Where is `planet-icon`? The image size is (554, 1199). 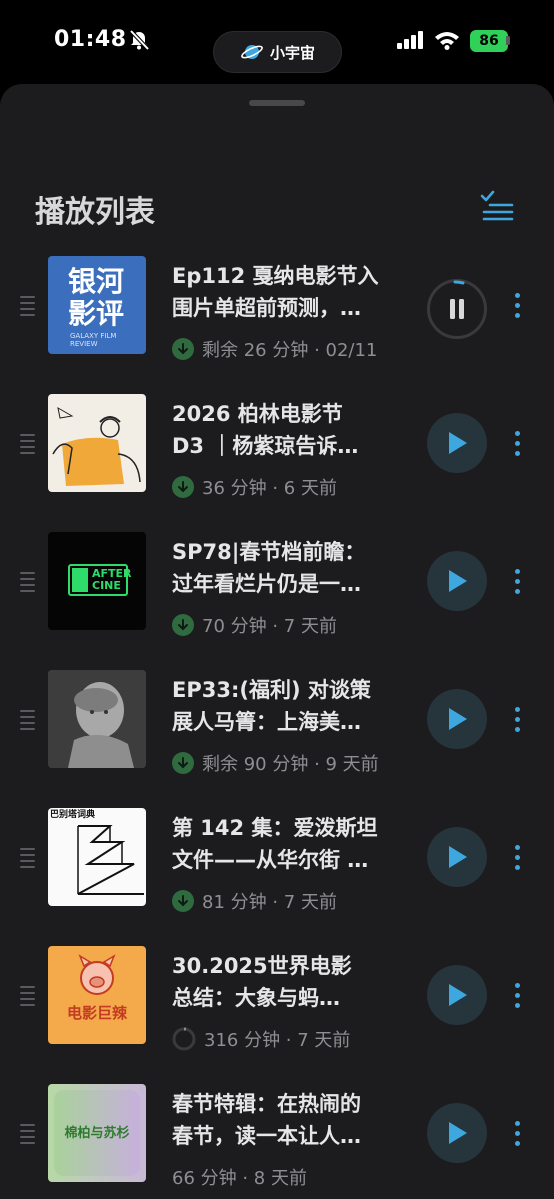 planet-icon is located at coordinates (252, 52).